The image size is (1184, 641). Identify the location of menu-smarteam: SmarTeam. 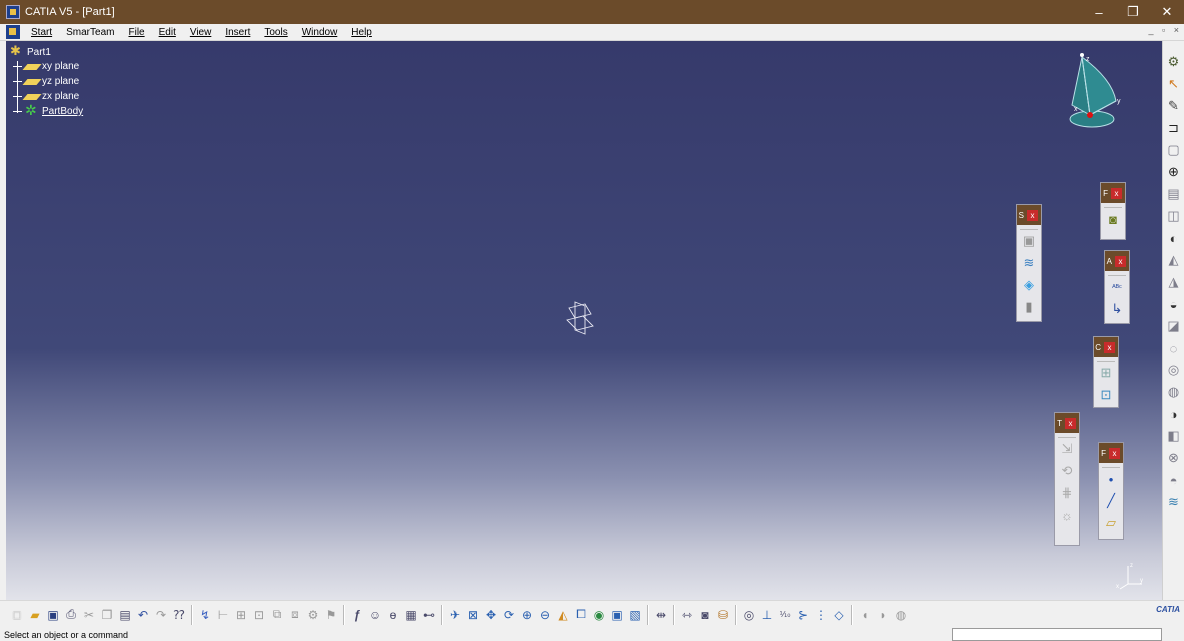
(90, 32).